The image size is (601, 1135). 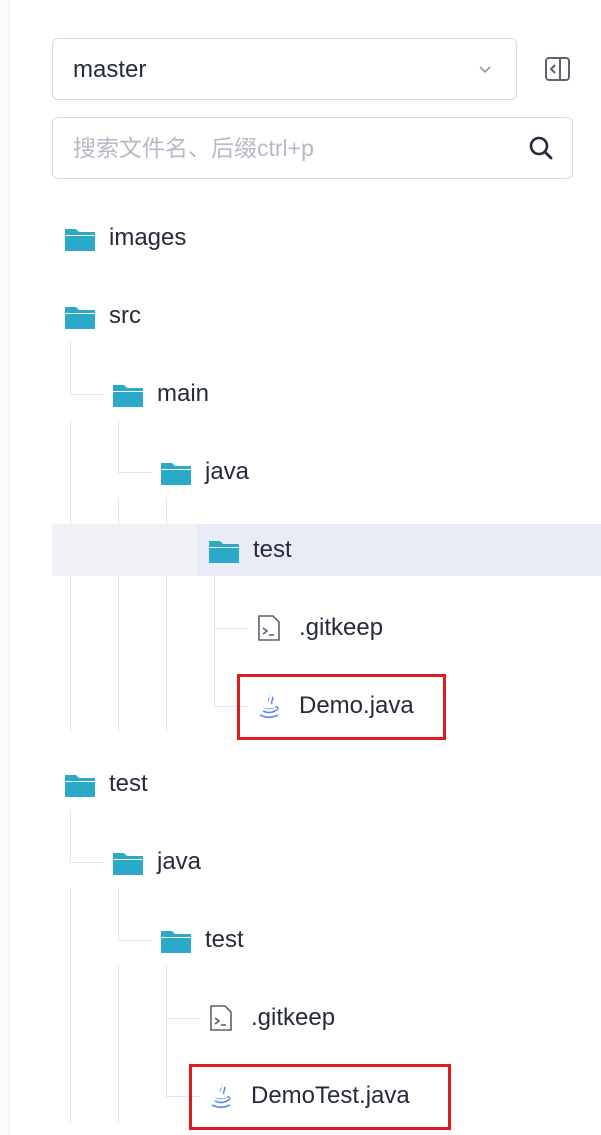 I want to click on tree-item-label: images, so click(x=148, y=237).